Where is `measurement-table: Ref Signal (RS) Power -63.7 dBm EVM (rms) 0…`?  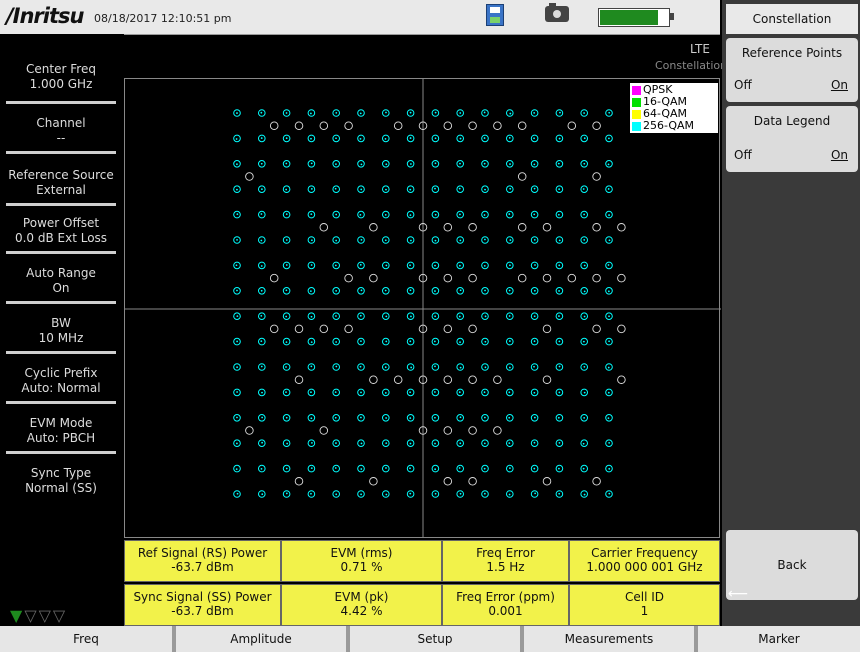
measurement-table: Ref Signal (RS) Power -63.7 dBm EVM (rms) 0… is located at coordinates (422, 582).